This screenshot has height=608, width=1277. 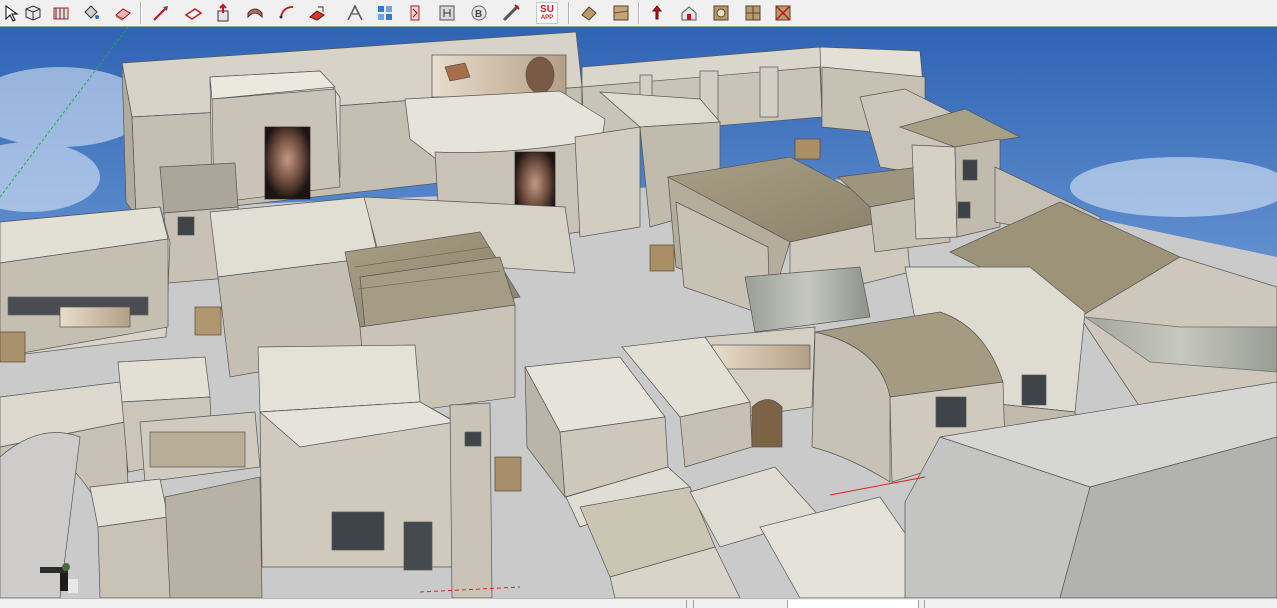 I want to click on offset-button, so click(x=317, y=13).